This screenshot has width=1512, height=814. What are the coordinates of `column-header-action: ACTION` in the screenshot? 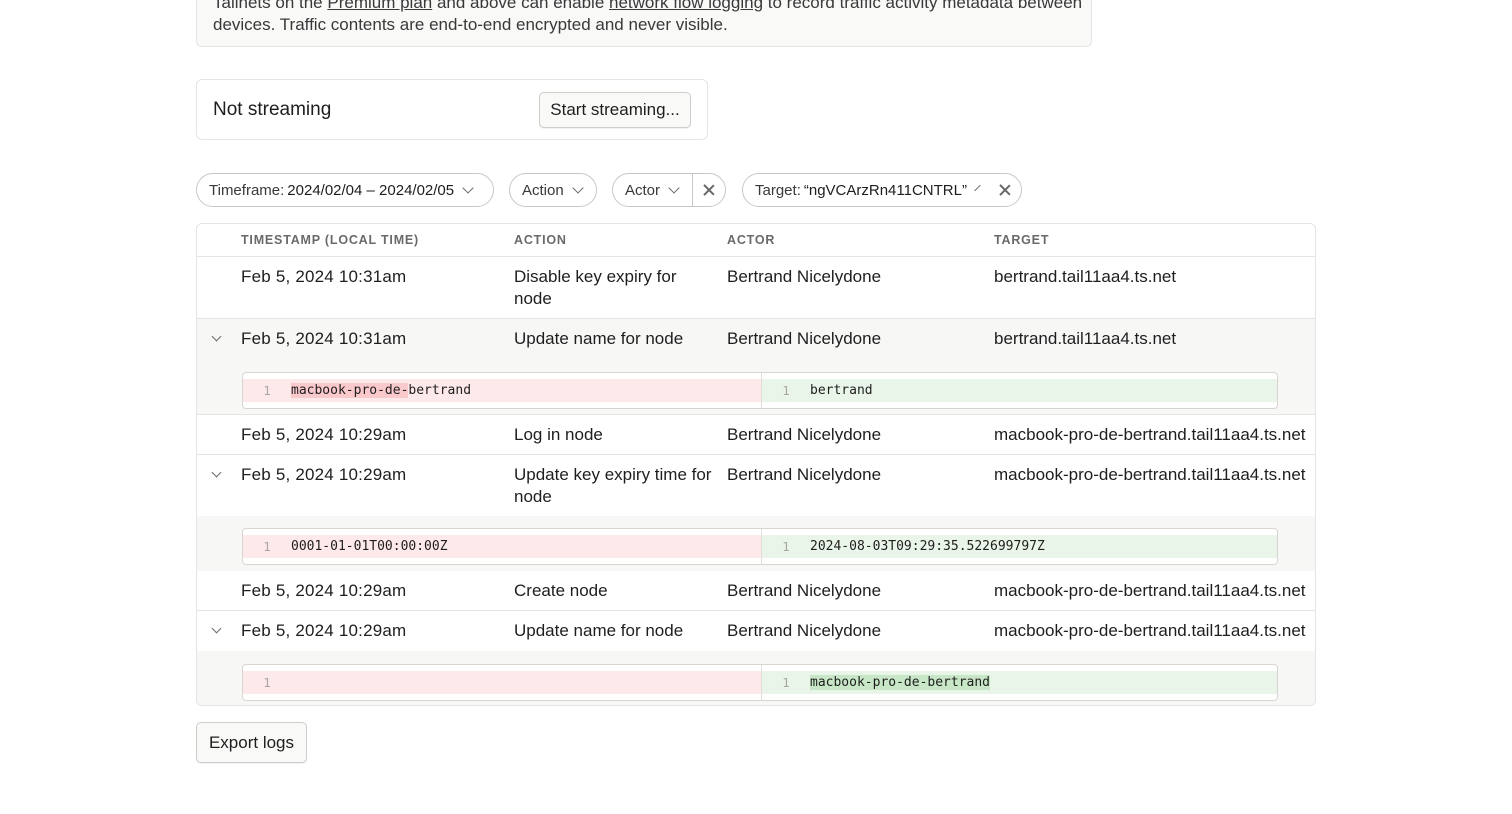 It's located at (540, 240).